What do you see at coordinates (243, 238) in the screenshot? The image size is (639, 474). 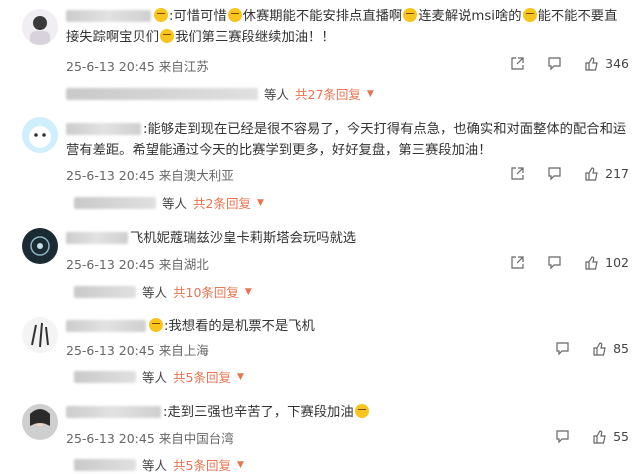 I see `comment-text-part: 飞机妮蔻瑞兹沙皇卡莉斯塔会玩吗就选` at bounding box center [243, 238].